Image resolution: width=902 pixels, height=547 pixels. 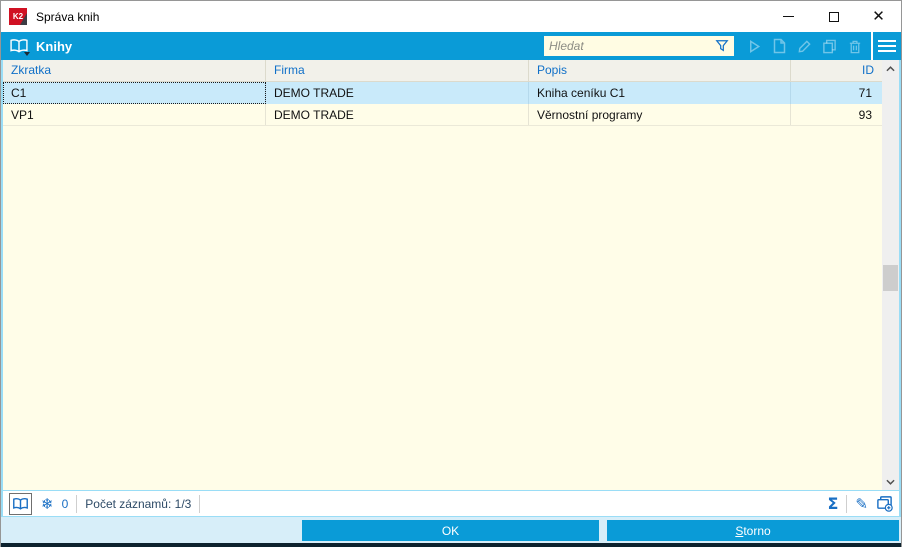 I want to click on copy-add-icon, so click(x=884, y=503).